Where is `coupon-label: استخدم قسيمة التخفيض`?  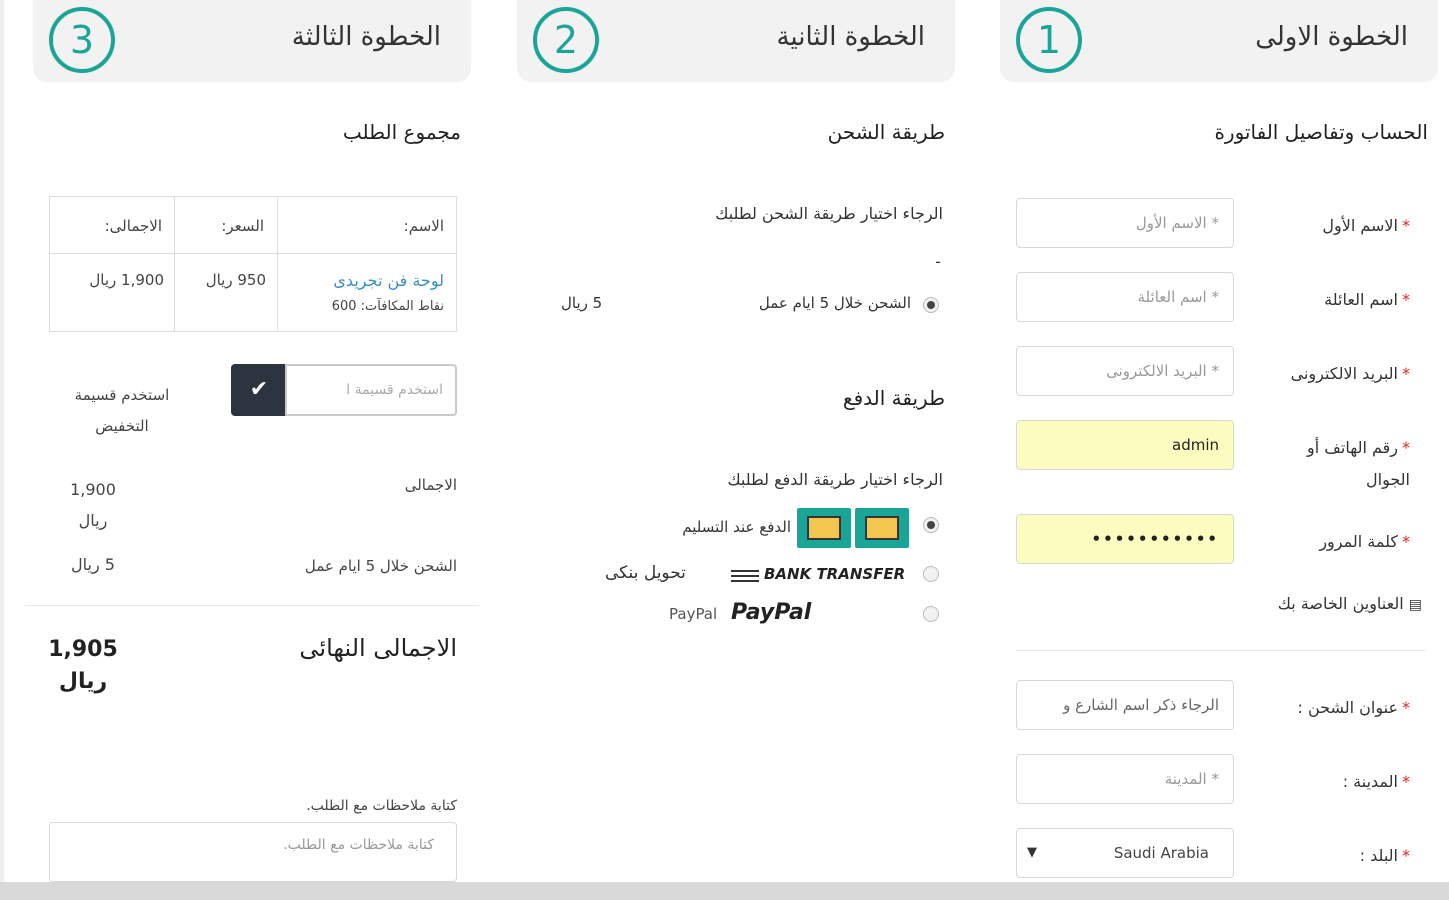 coupon-label: استخدم قسيمة التخفيض is located at coordinates (122, 410).